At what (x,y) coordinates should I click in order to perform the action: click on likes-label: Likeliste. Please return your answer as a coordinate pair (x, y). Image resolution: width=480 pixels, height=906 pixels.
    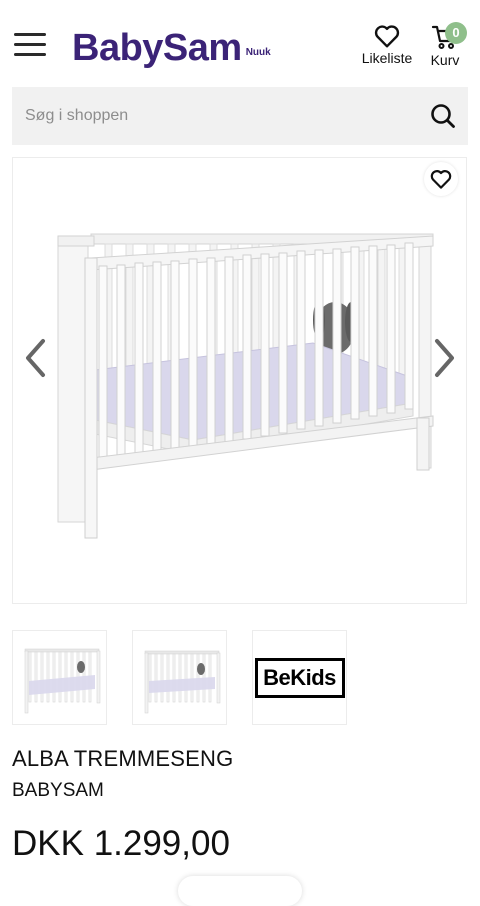
    Looking at the image, I should click on (387, 58).